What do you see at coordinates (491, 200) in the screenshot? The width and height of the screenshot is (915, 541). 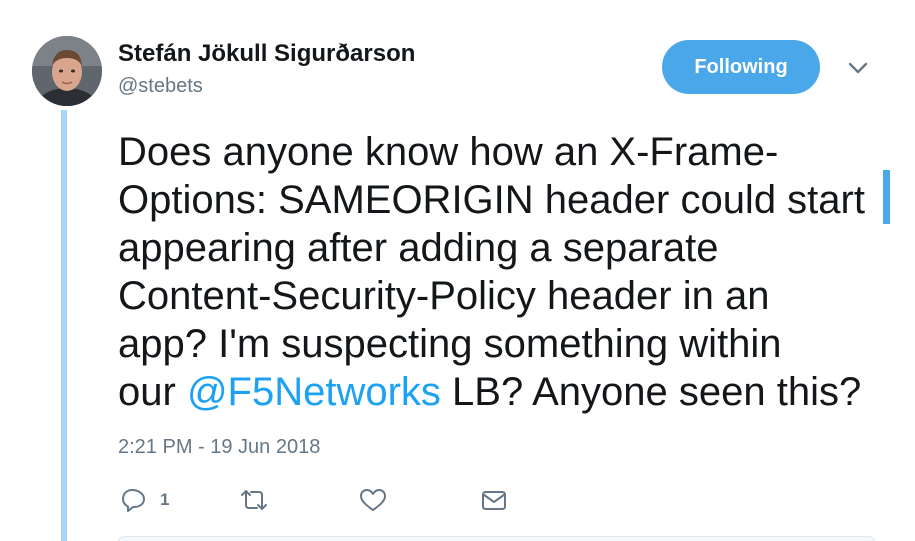 I see `tweet-text-line: Options: SAMEORIGIN header could start` at bounding box center [491, 200].